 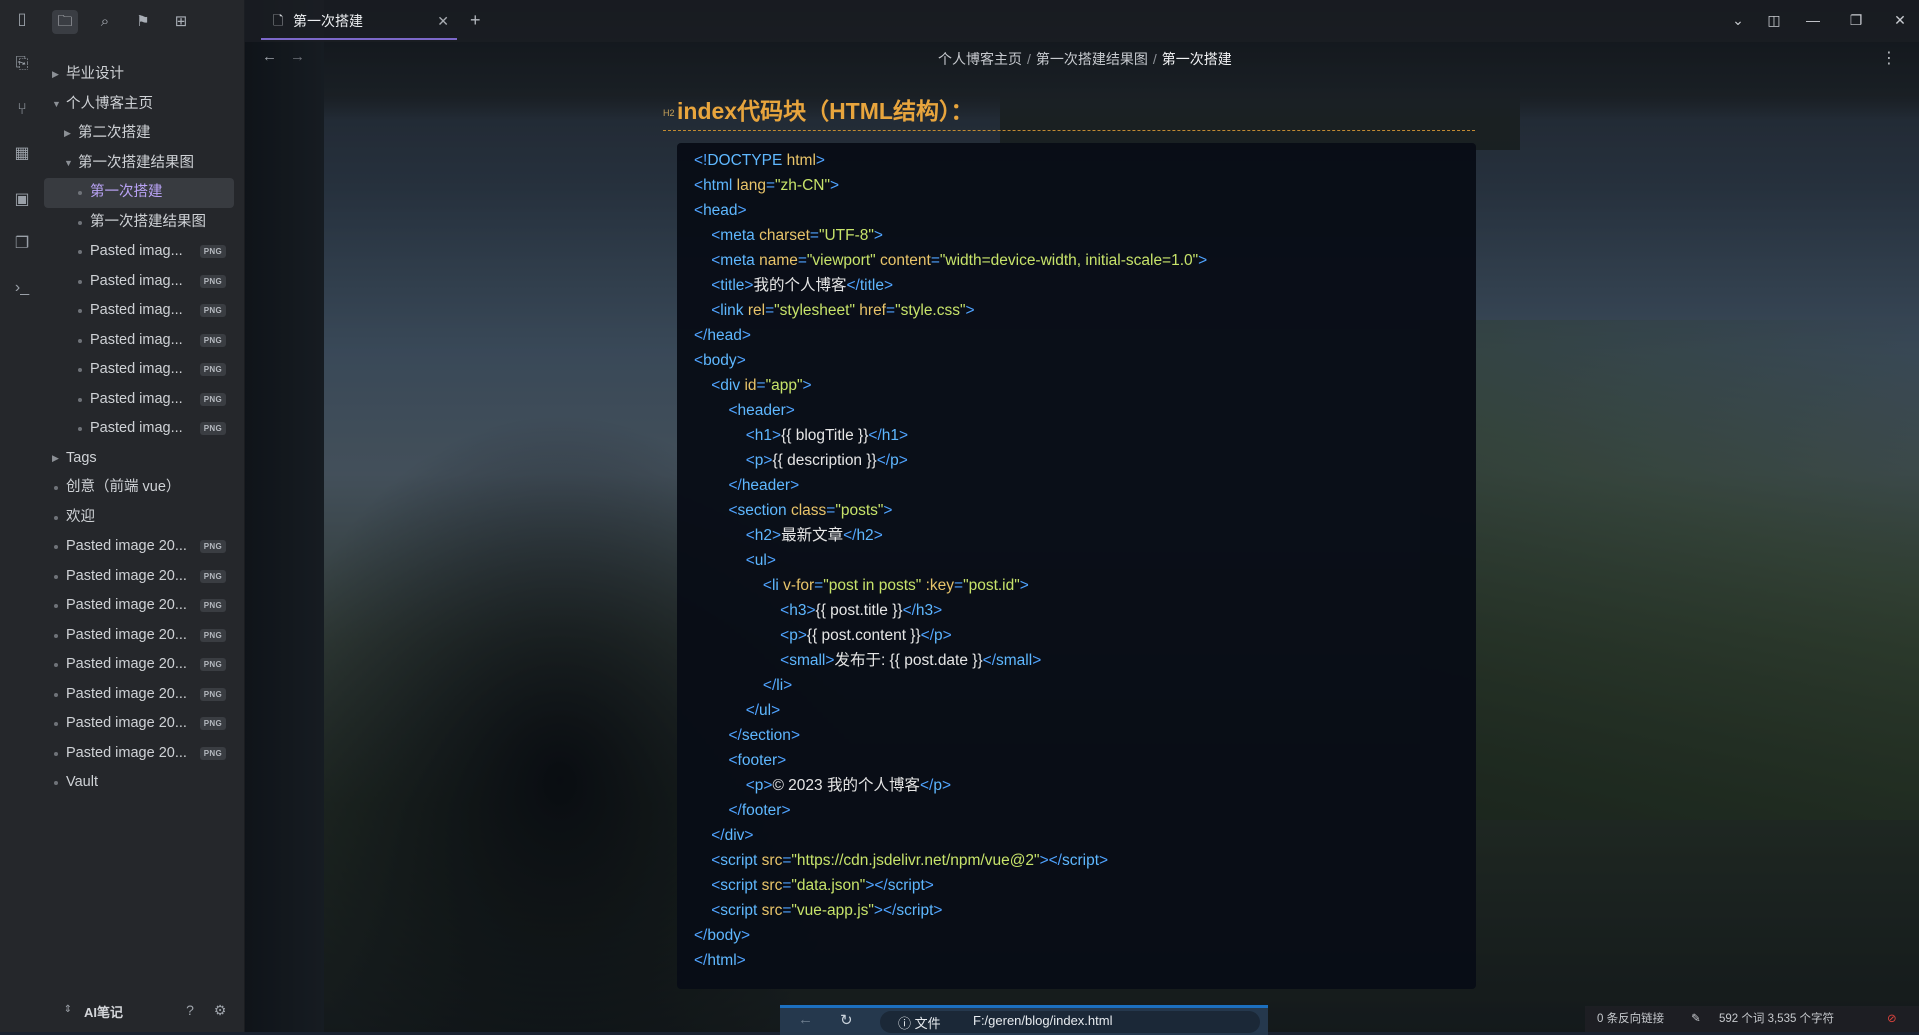 I want to click on close-tab-icon: ✕, so click(x=443, y=21).